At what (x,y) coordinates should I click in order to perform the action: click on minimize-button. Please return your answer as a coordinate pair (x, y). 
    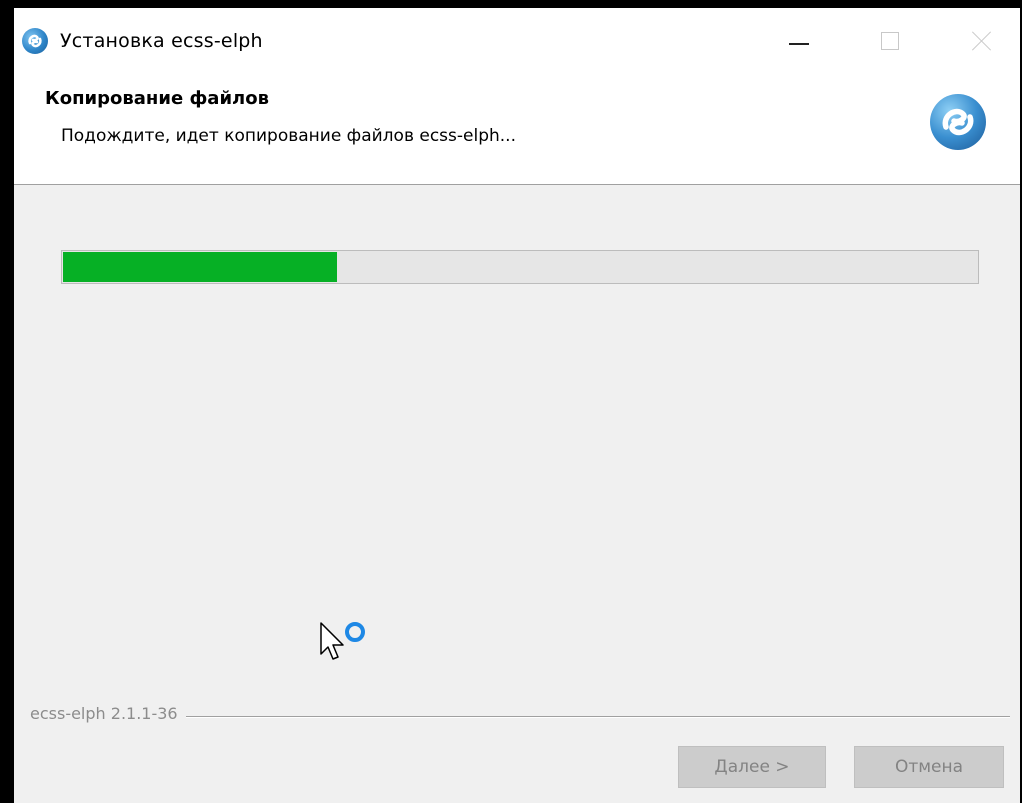
    Looking at the image, I should click on (799, 41).